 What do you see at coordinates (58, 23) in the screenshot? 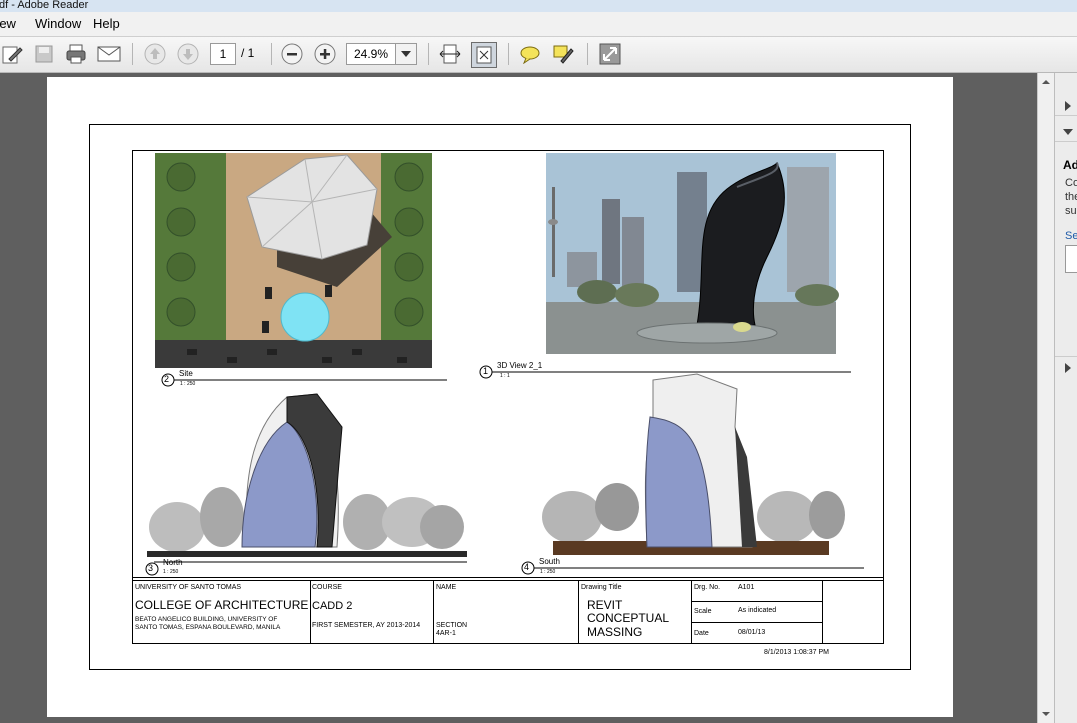
I see `menu-window: Window` at bounding box center [58, 23].